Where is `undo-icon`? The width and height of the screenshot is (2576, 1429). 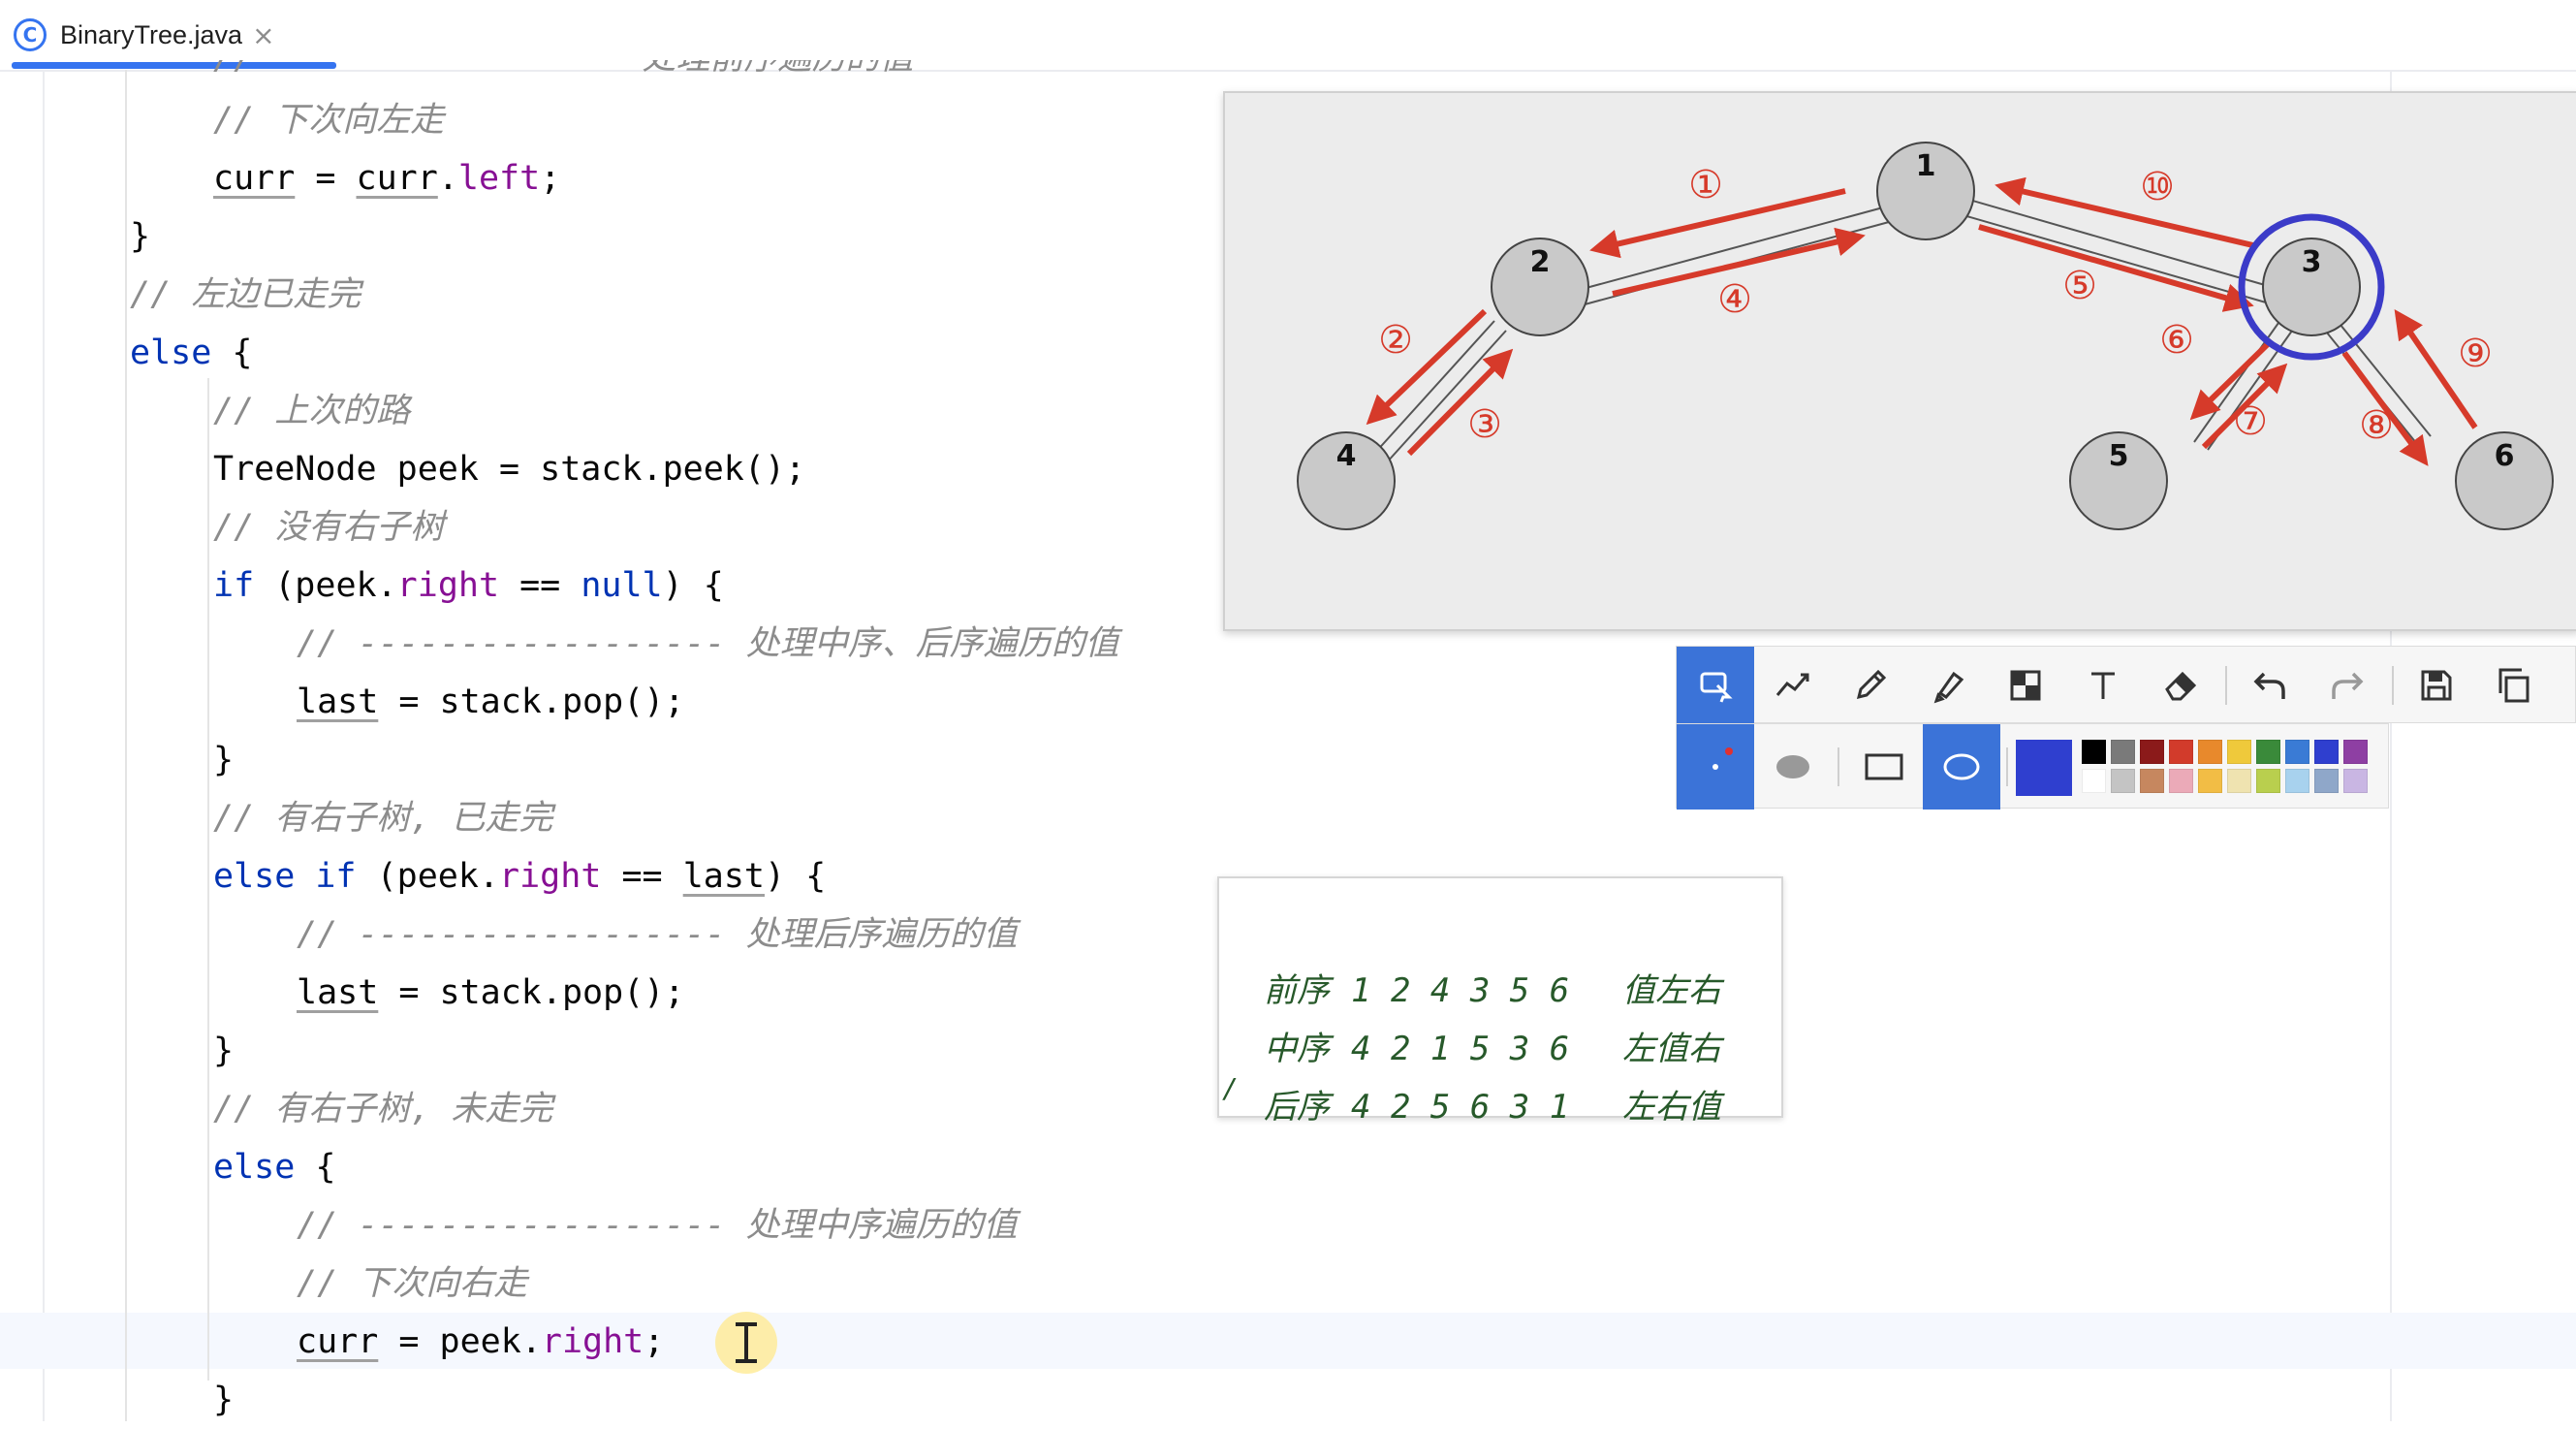 undo-icon is located at coordinates (2269, 685).